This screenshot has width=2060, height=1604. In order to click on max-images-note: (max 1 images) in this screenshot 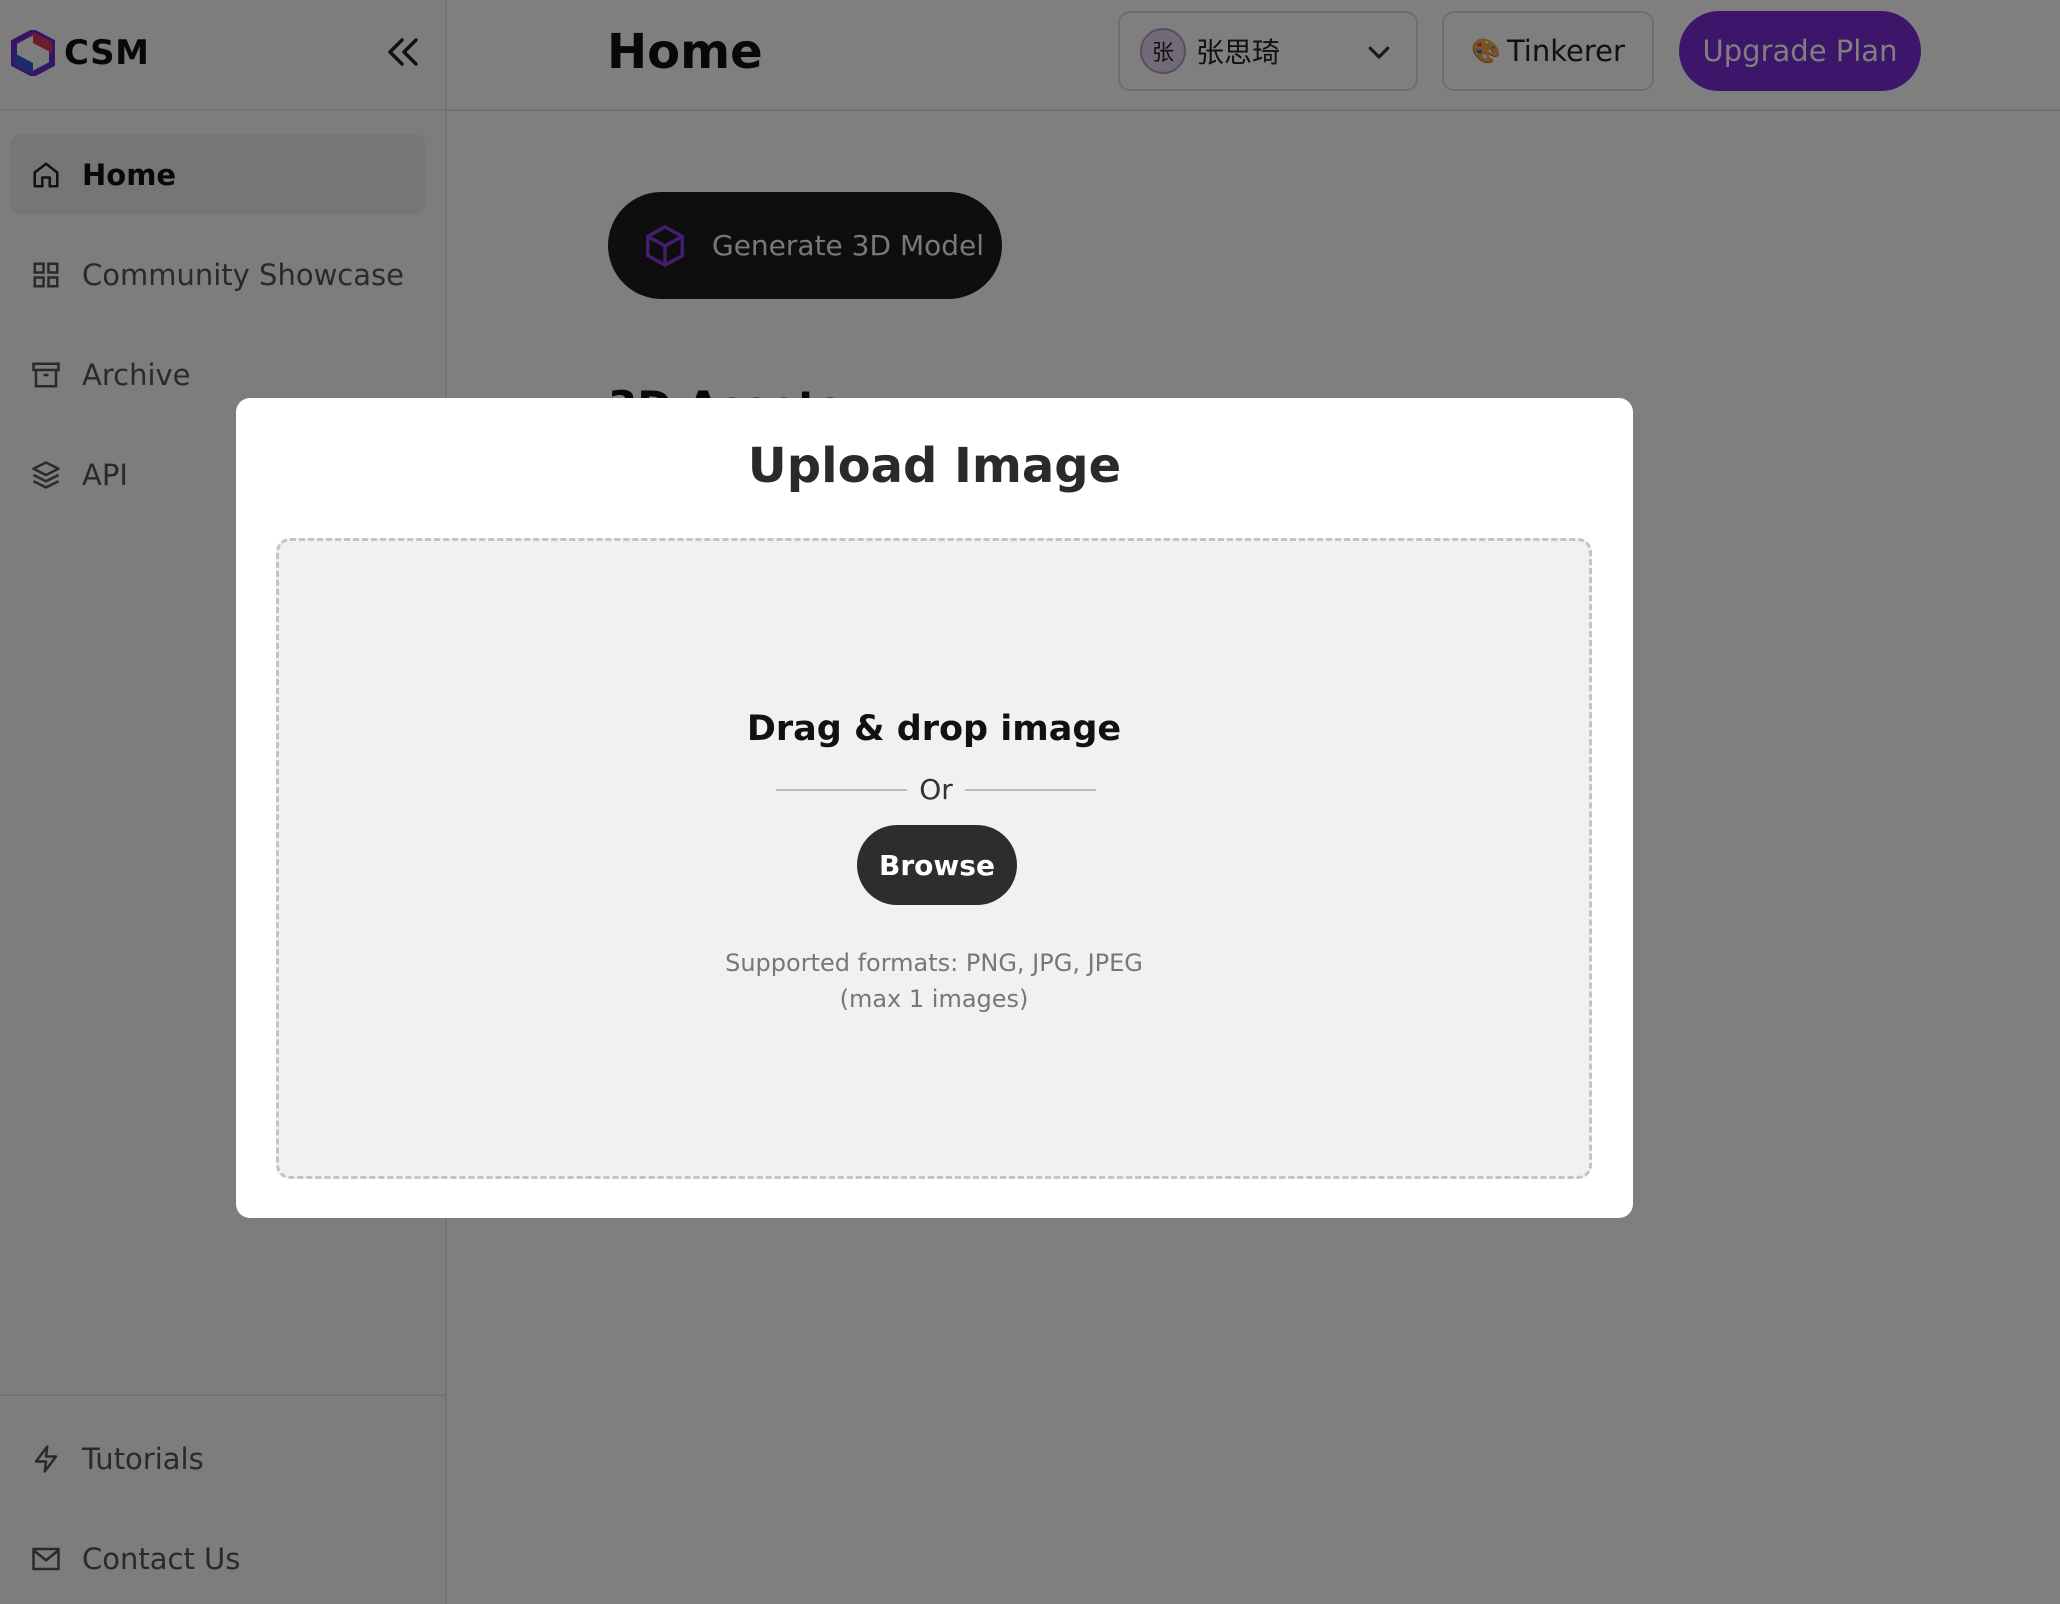, I will do `click(934, 999)`.